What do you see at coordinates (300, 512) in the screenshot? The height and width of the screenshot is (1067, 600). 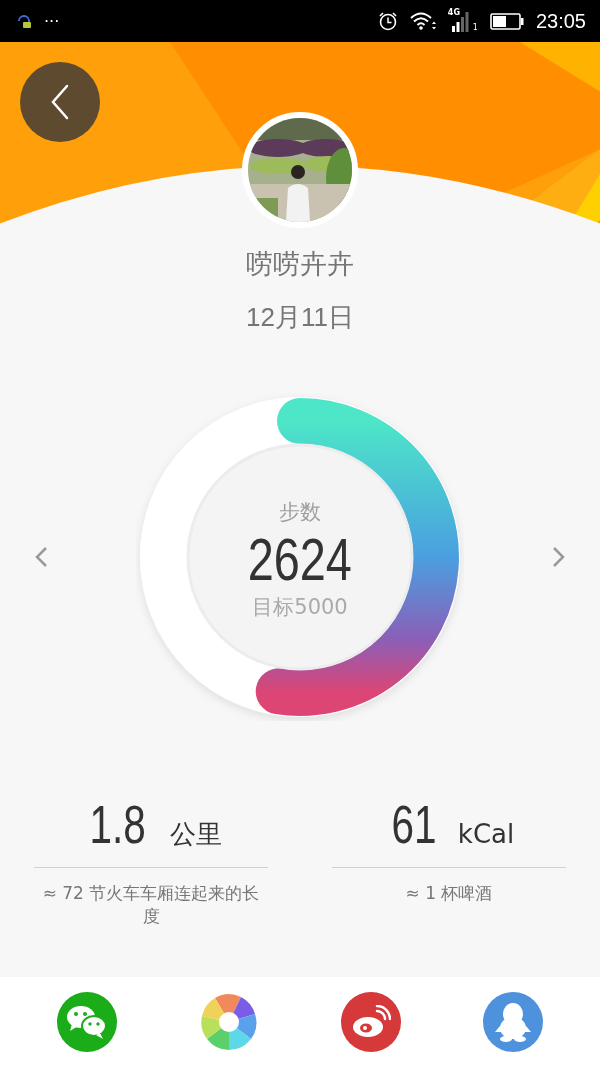 I see `steps-label: 步数` at bounding box center [300, 512].